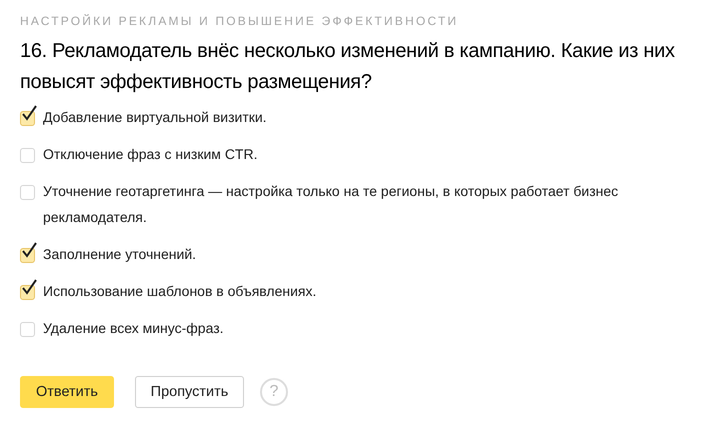  Describe the element at coordinates (150, 154) in the screenshot. I see `option-label: Отключение фраз с низким CTR.` at that location.